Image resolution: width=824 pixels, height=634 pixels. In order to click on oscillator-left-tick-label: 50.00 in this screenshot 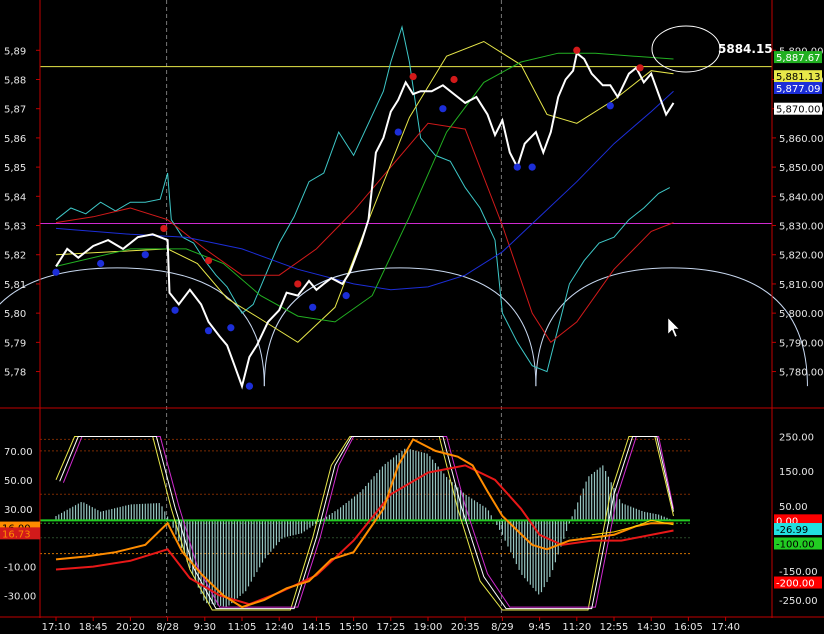, I will do `click(18, 481)`.